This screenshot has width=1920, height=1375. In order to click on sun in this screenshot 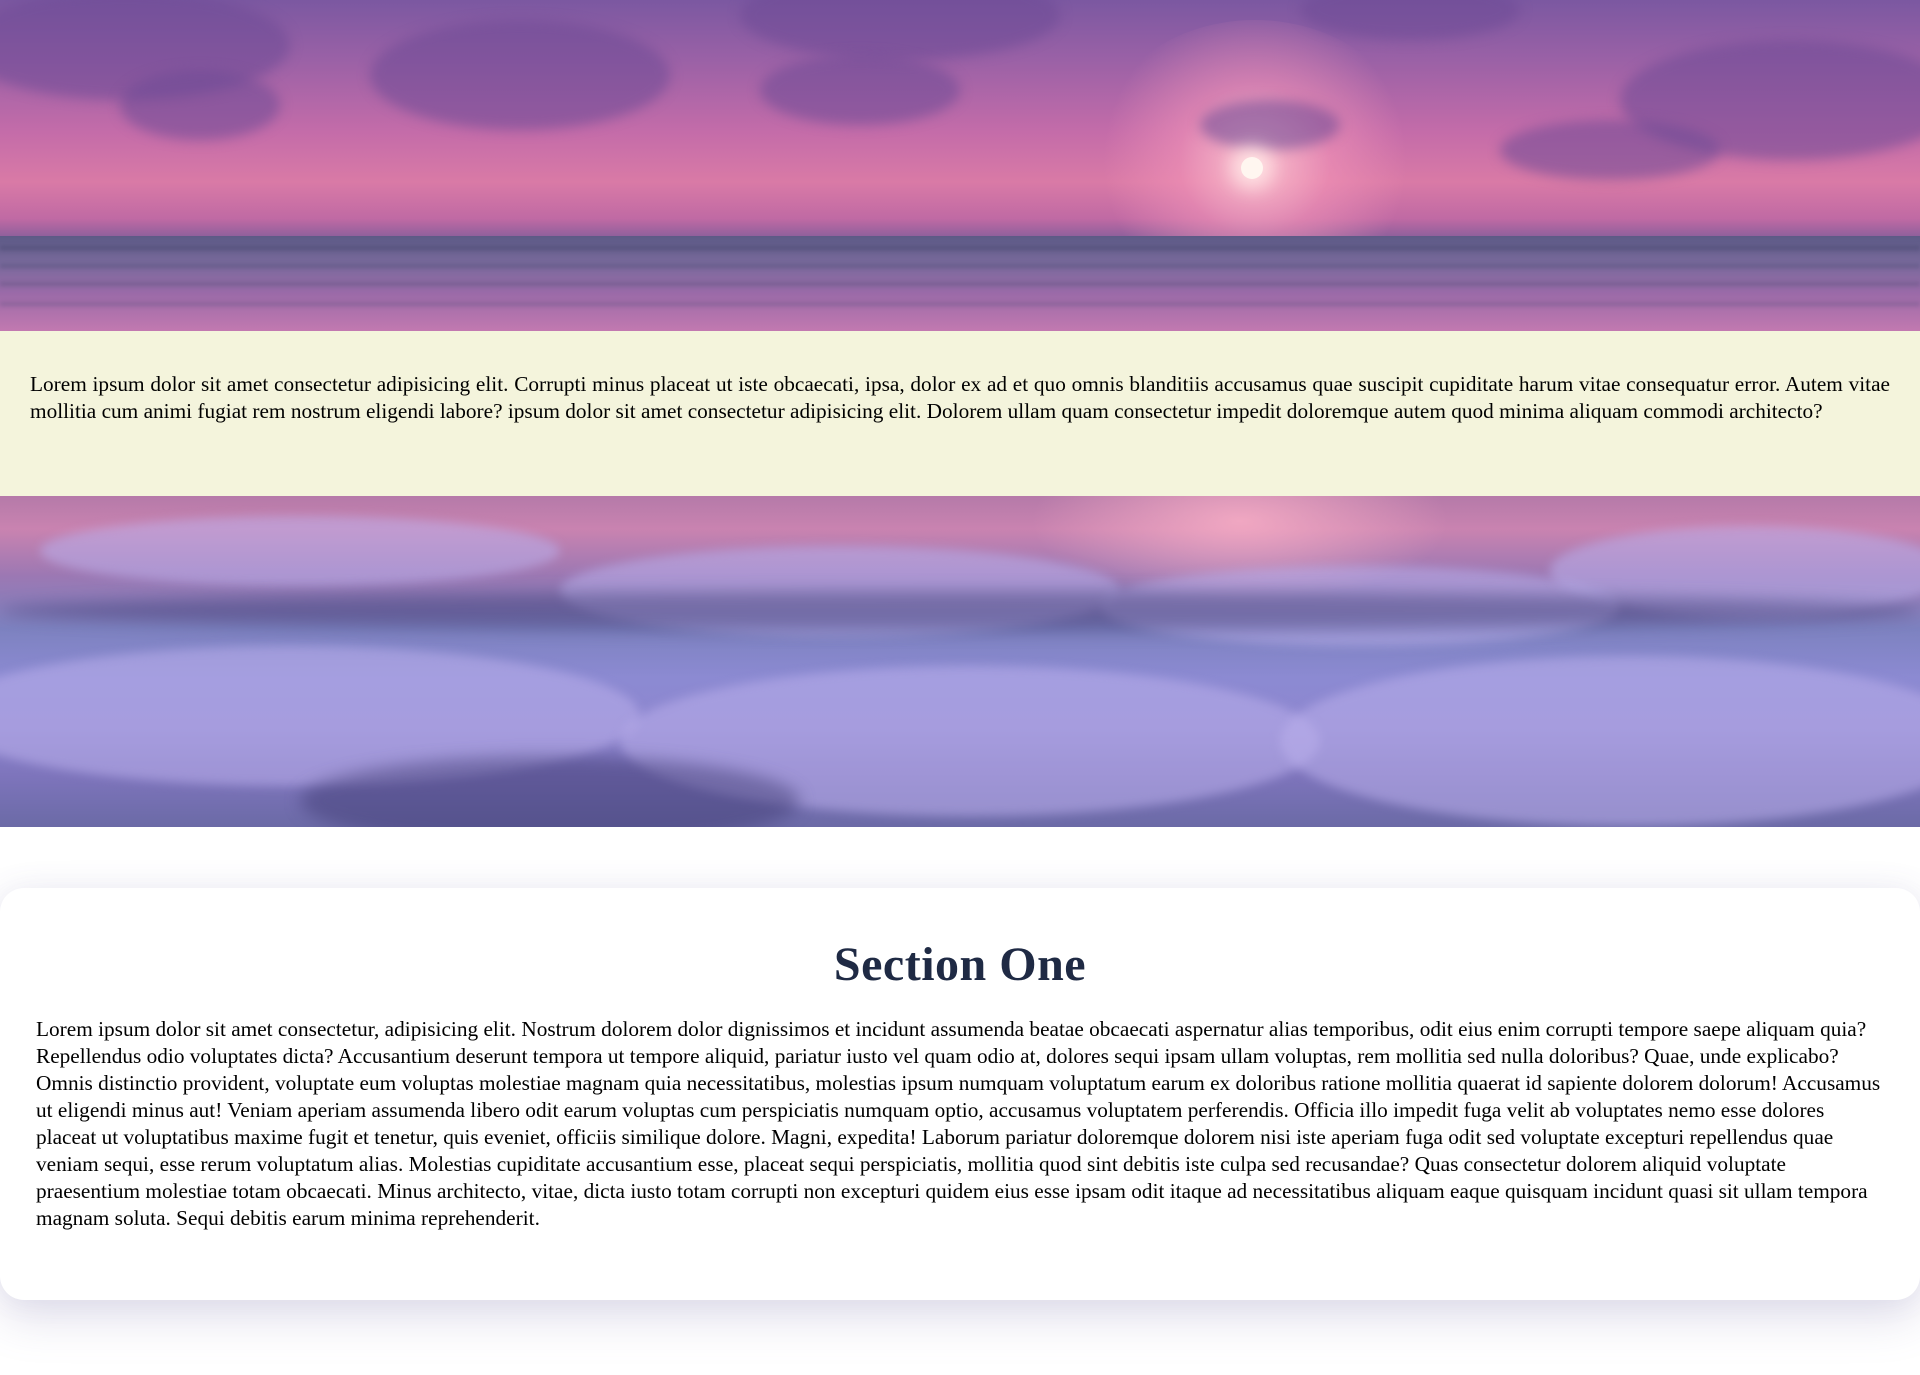, I will do `click(1252, 168)`.